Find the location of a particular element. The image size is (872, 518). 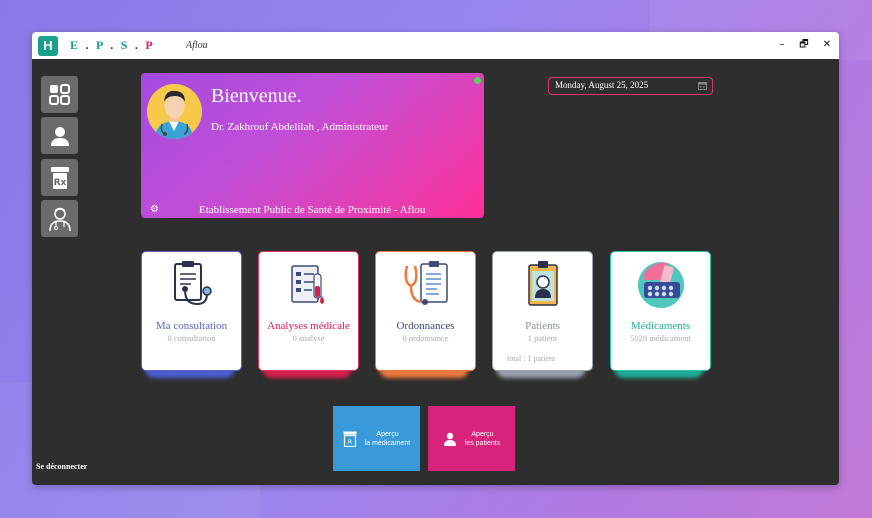

date-picker: Monday, August 25, 2025 is located at coordinates (630, 86).